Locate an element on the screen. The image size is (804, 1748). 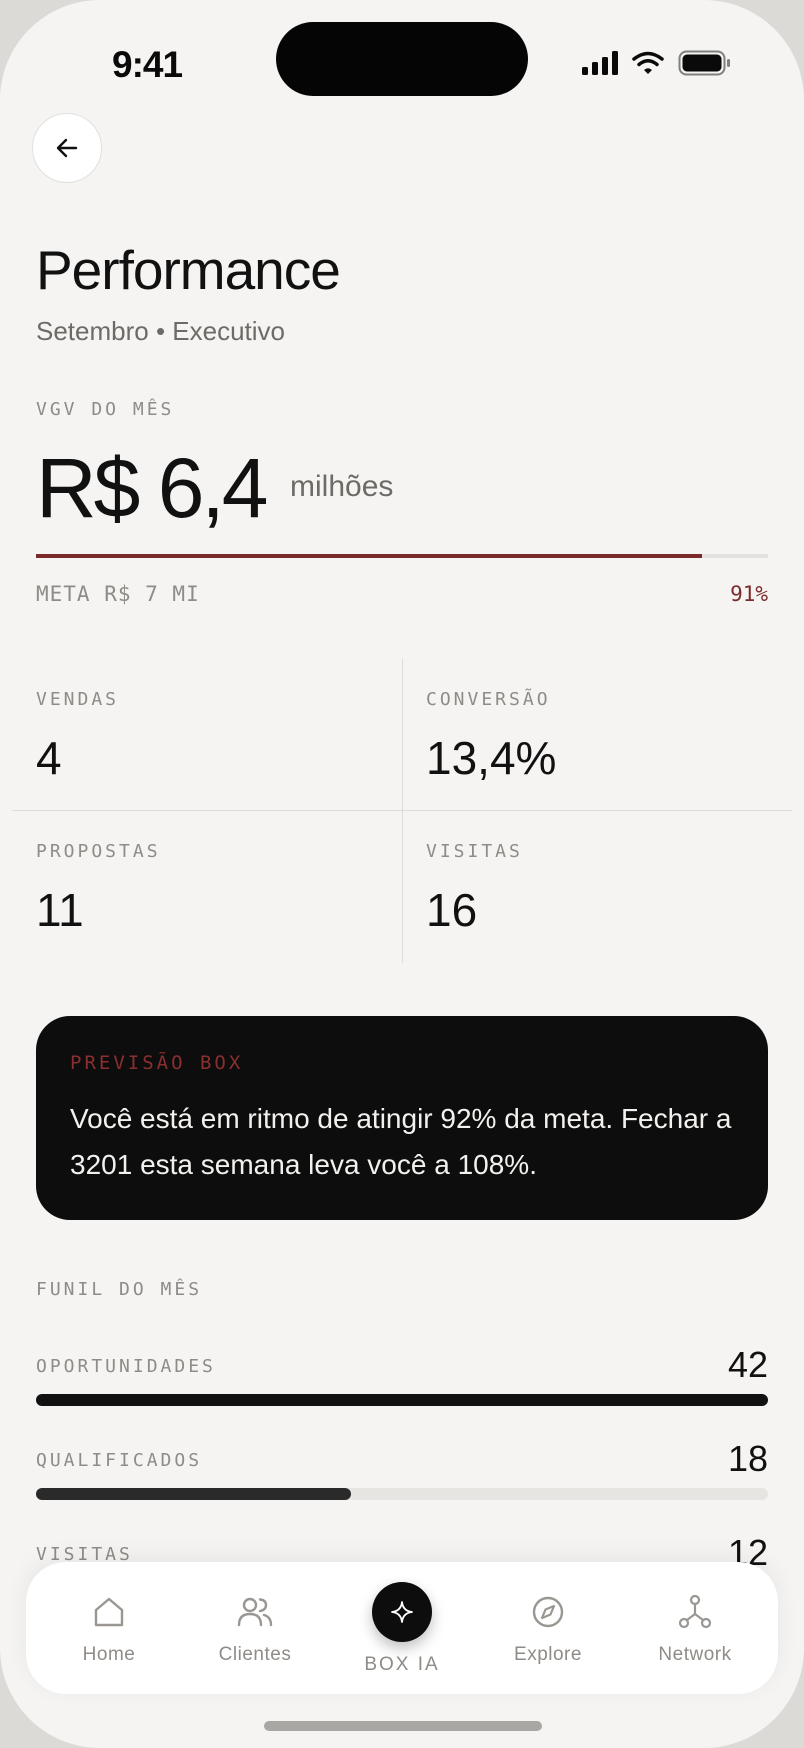
status-icons is located at coordinates (657, 63).